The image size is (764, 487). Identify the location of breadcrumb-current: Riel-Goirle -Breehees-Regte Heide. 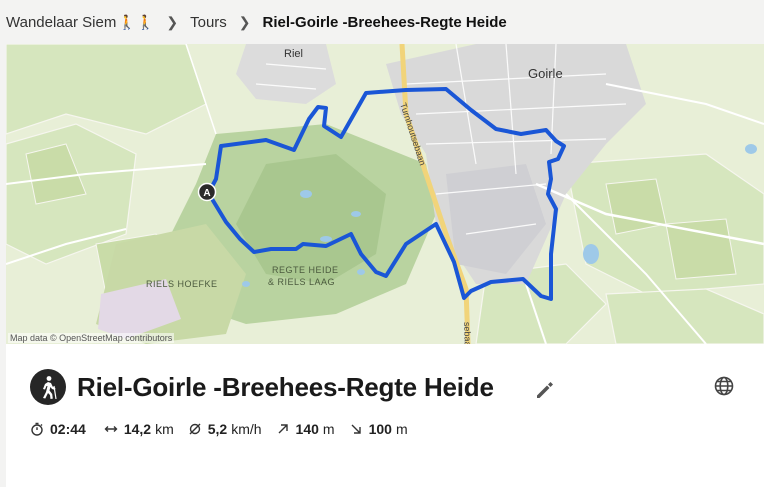
(384, 22).